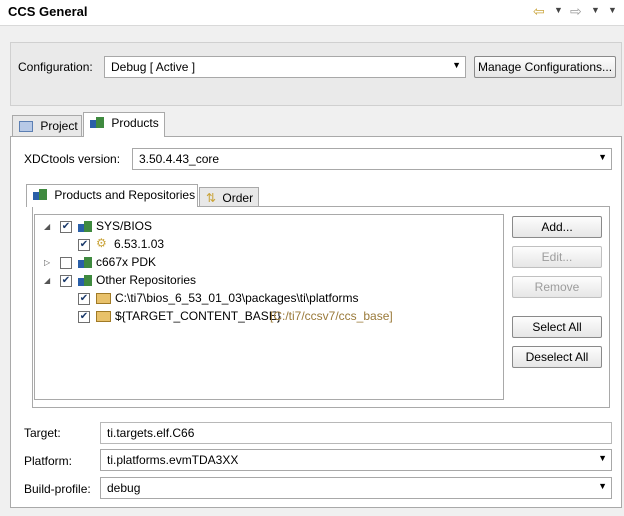 This screenshot has height=516, width=624. Describe the element at coordinates (48, 11) in the screenshot. I see `page-title: CCS General` at that location.